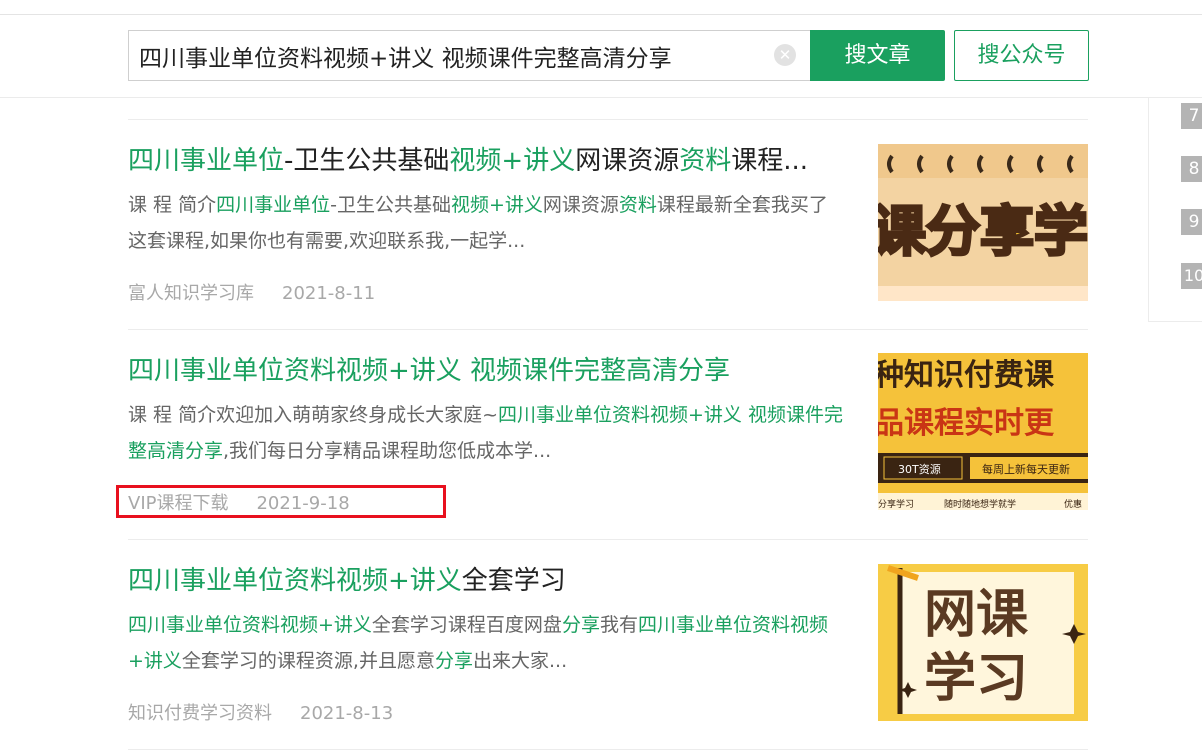  I want to click on text-segment: 课 程 简介欢迎加入萌萌家终身成长大家庭~, so click(313, 415).